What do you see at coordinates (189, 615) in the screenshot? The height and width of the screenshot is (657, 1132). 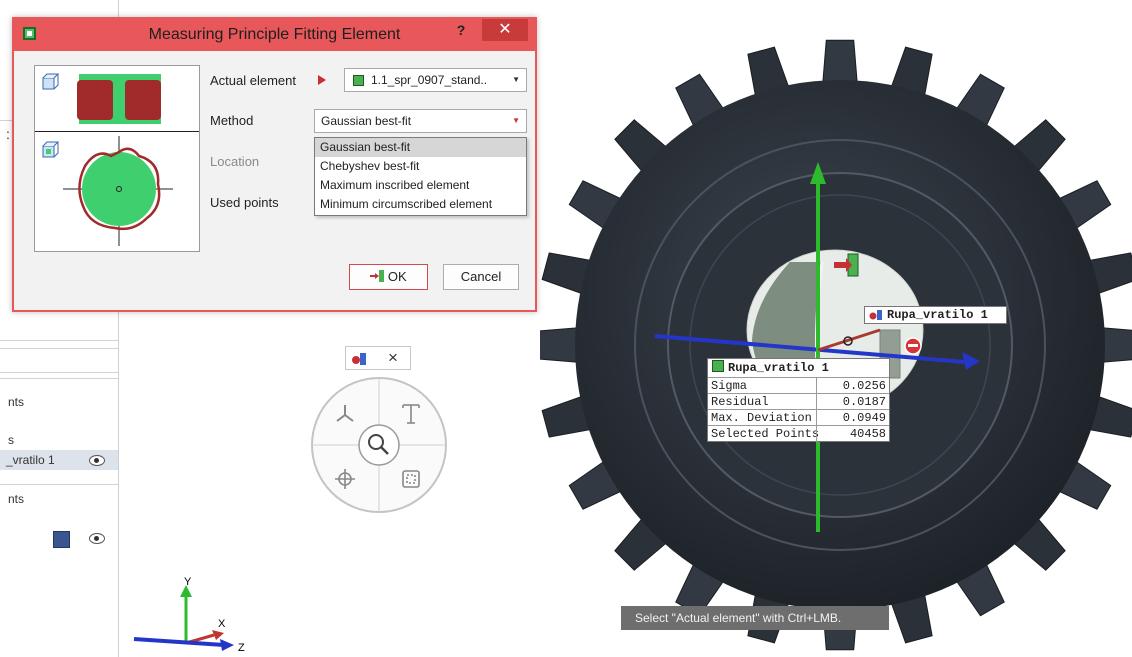 I see `coordinate-axes-gizmo: Y X Z` at bounding box center [189, 615].